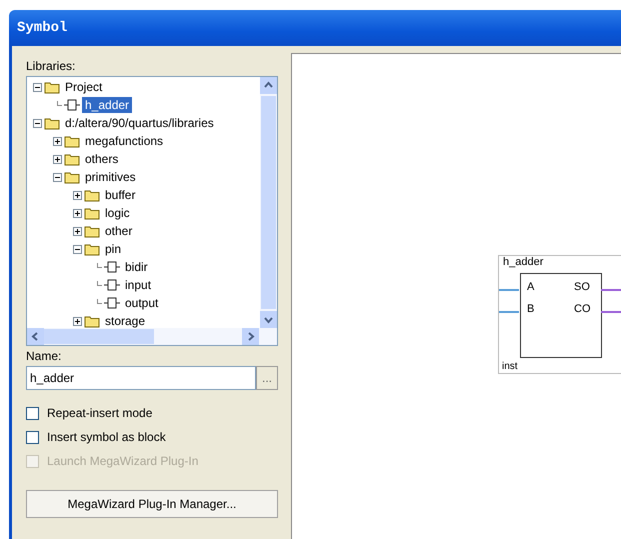 The image size is (621, 539). Describe the element at coordinates (582, 309) in the screenshot. I see `port-label: CO` at that location.